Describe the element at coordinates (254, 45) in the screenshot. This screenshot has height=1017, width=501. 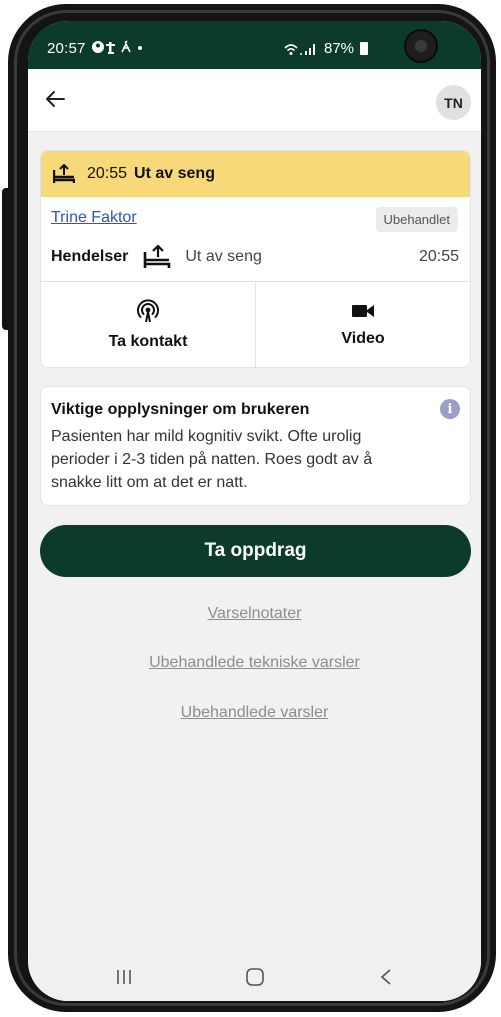
I see `status-bar: 20:57 87%` at that location.